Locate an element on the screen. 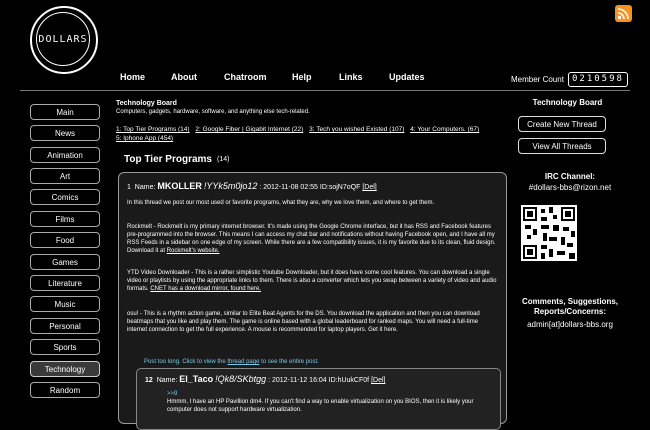 This screenshot has height=430, width=650. thread-link: 3: Tech you wished Existed (107) is located at coordinates (356, 129).